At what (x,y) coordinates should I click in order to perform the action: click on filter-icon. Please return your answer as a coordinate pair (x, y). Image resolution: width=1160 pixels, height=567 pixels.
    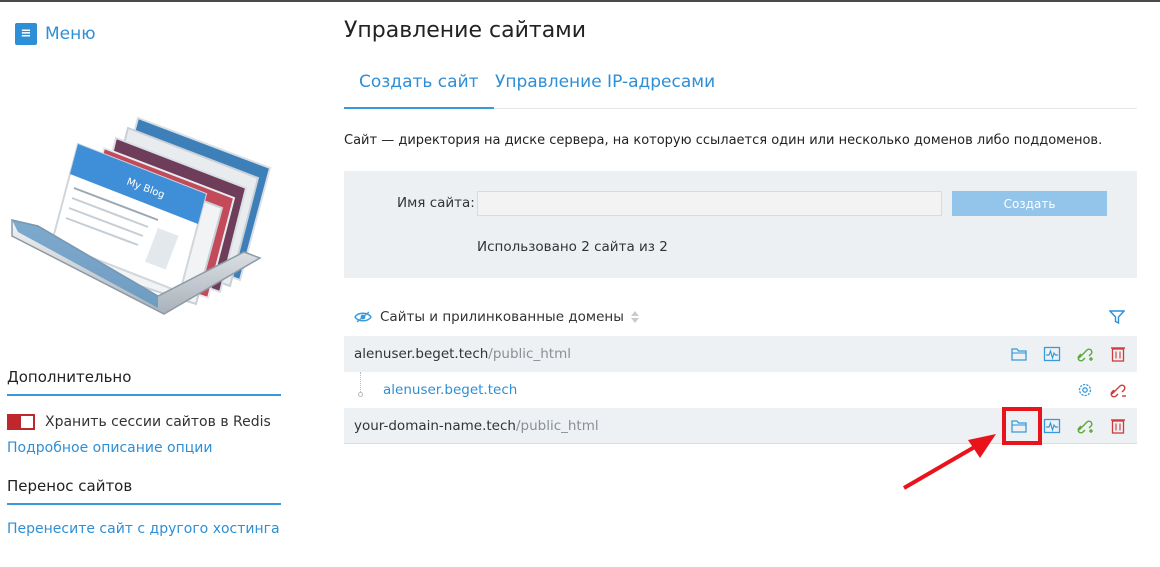
    Looking at the image, I should click on (1117, 317).